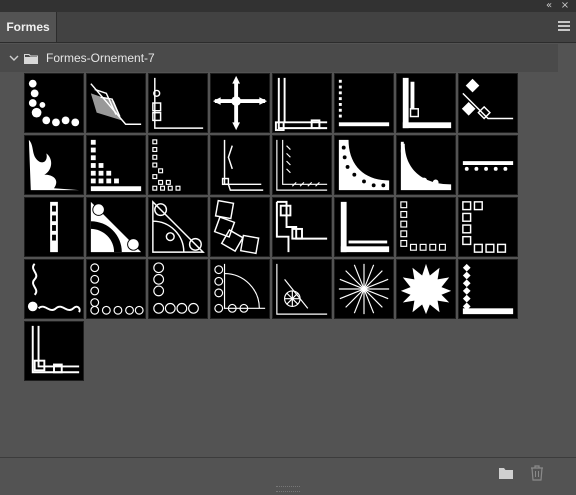 The image size is (576, 495). What do you see at coordinates (288, 476) in the screenshot?
I see `panel-footer` at bounding box center [288, 476].